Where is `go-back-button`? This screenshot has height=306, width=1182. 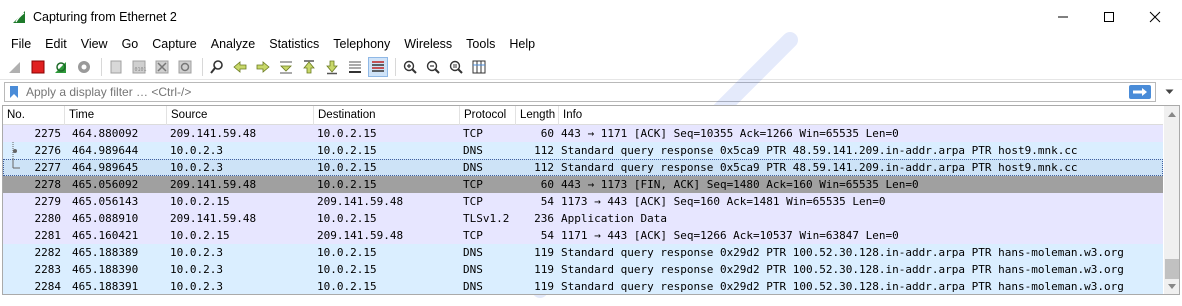 go-back-button is located at coordinates (240, 67).